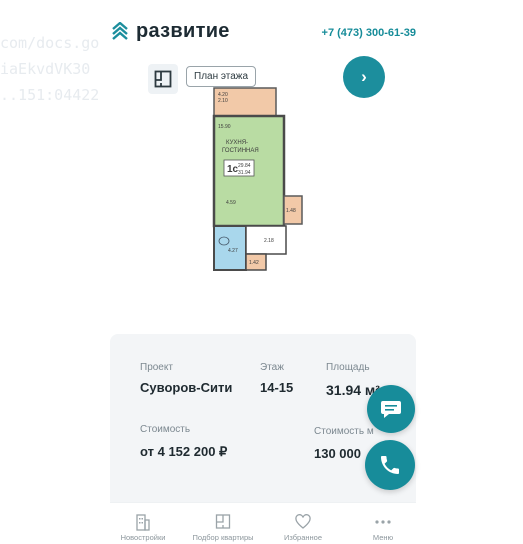  What do you see at coordinates (45, 69) in the screenshot?
I see `ghost-line: iaEkvdVK30` at bounding box center [45, 69].